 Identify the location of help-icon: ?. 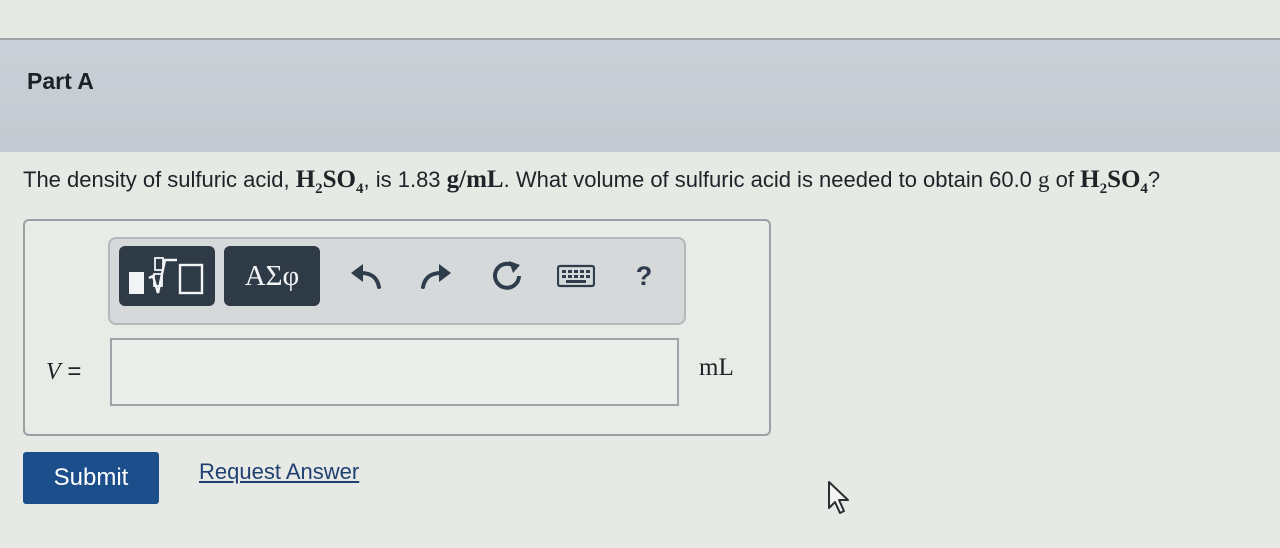
(644, 275).